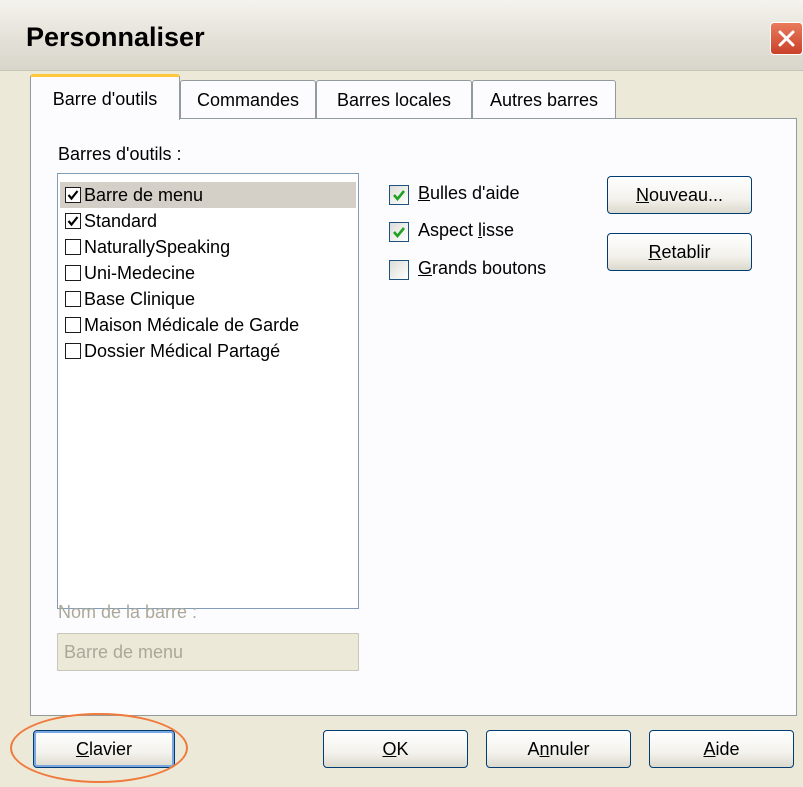  I want to click on bar-name-field: Barre de menu, so click(208, 652).